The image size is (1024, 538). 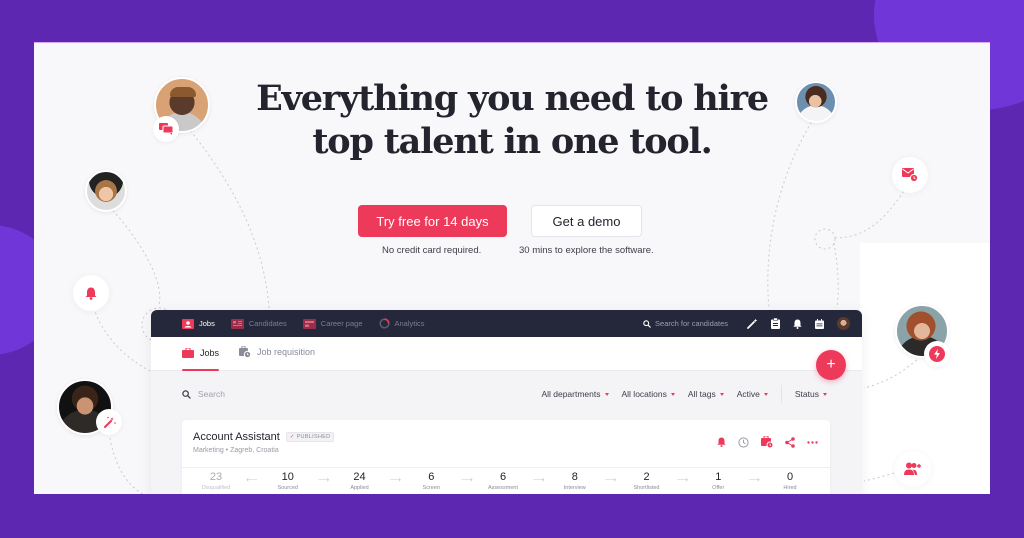 I want to click on filter-active: Active, so click(x=752, y=394).